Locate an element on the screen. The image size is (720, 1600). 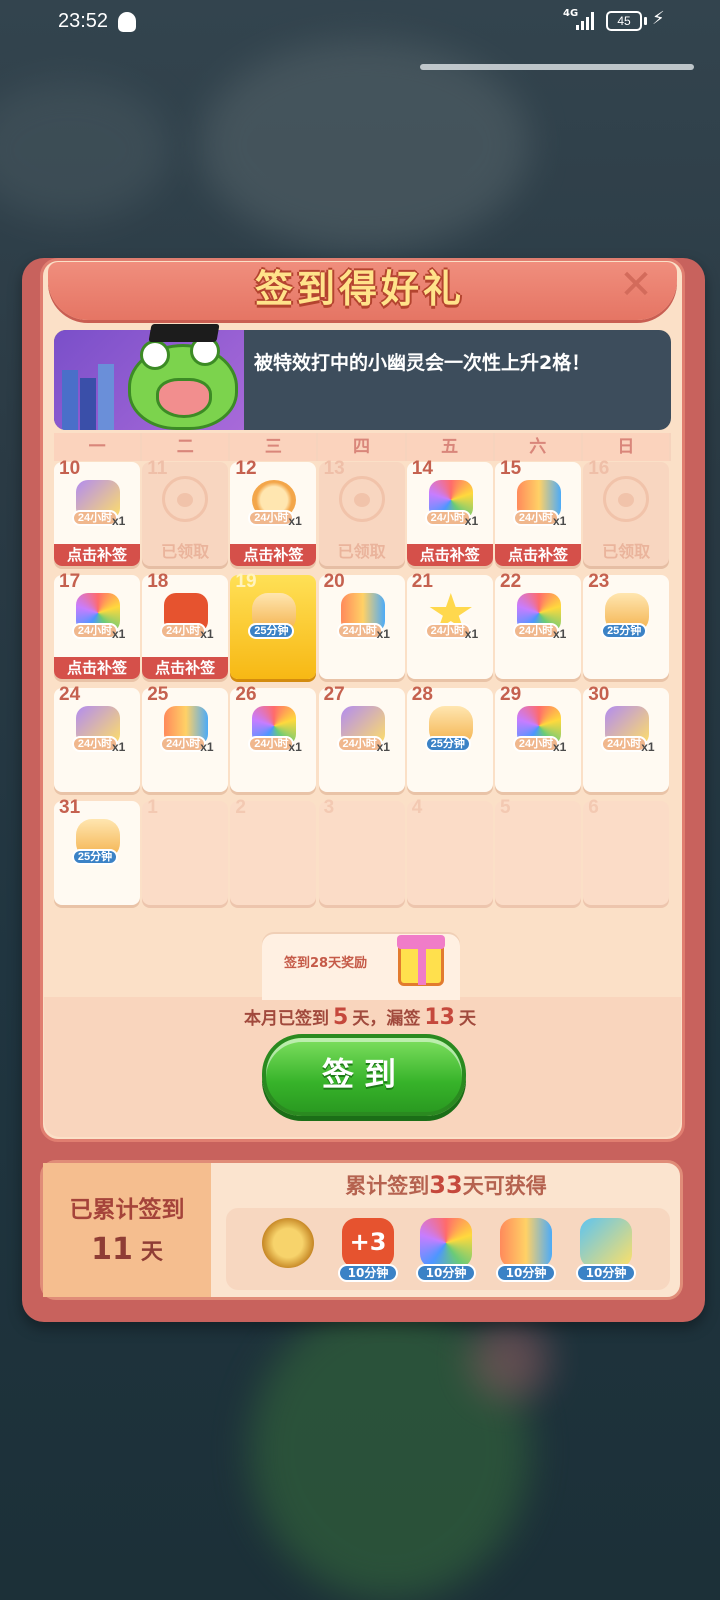
graduation-hat-icon is located at coordinates (184, 333).